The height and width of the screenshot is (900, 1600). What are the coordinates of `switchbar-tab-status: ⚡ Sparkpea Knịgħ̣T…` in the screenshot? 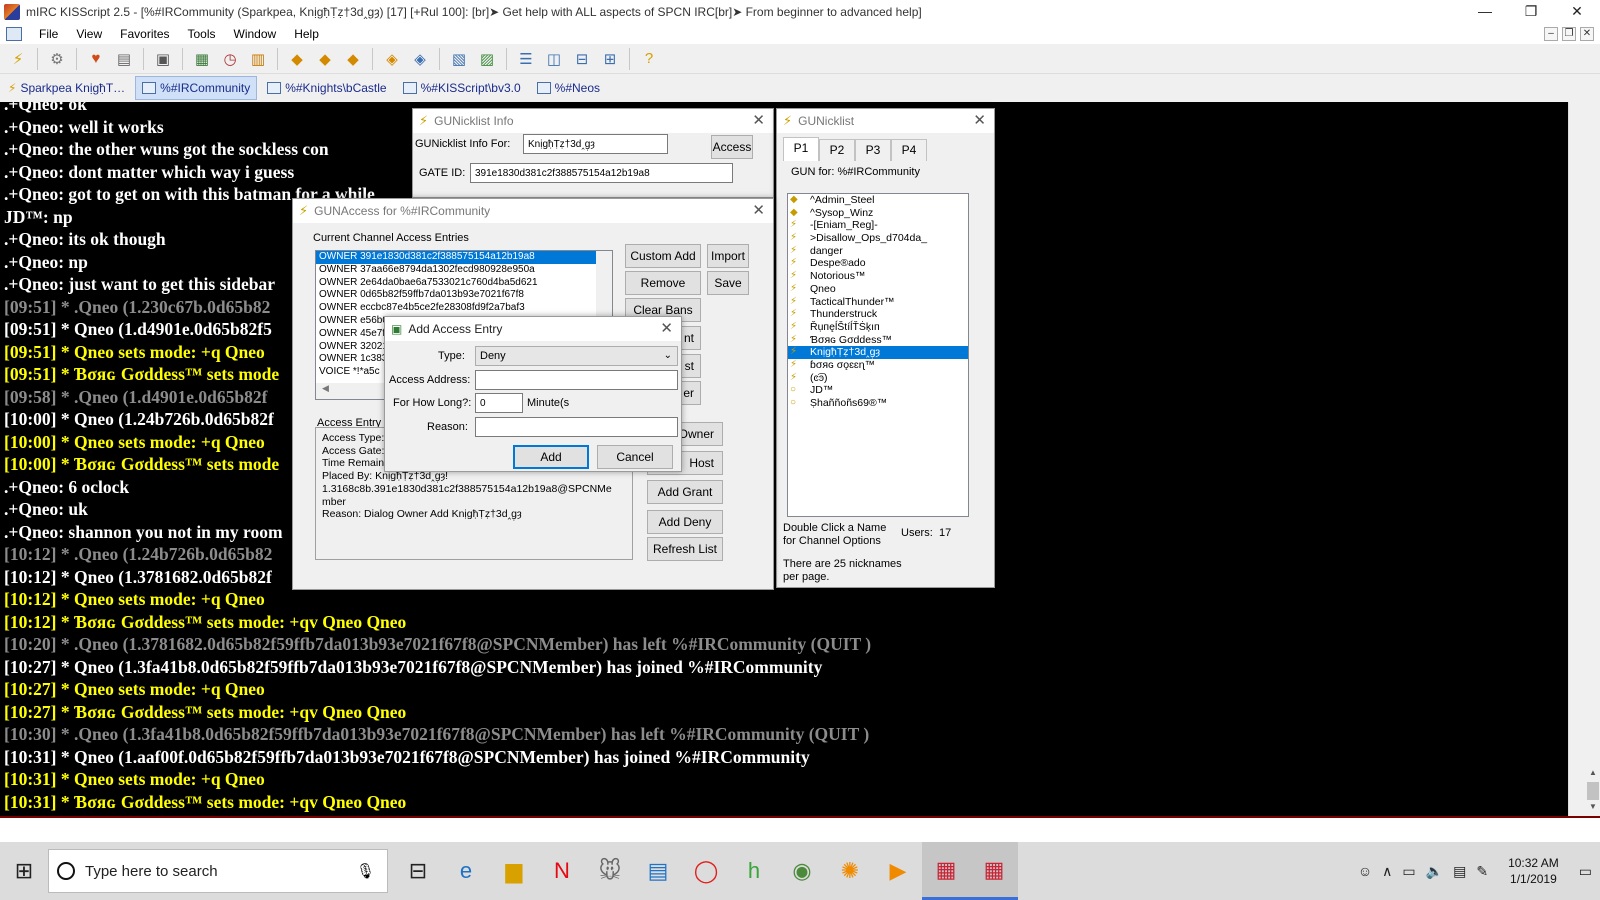 It's located at (66, 88).